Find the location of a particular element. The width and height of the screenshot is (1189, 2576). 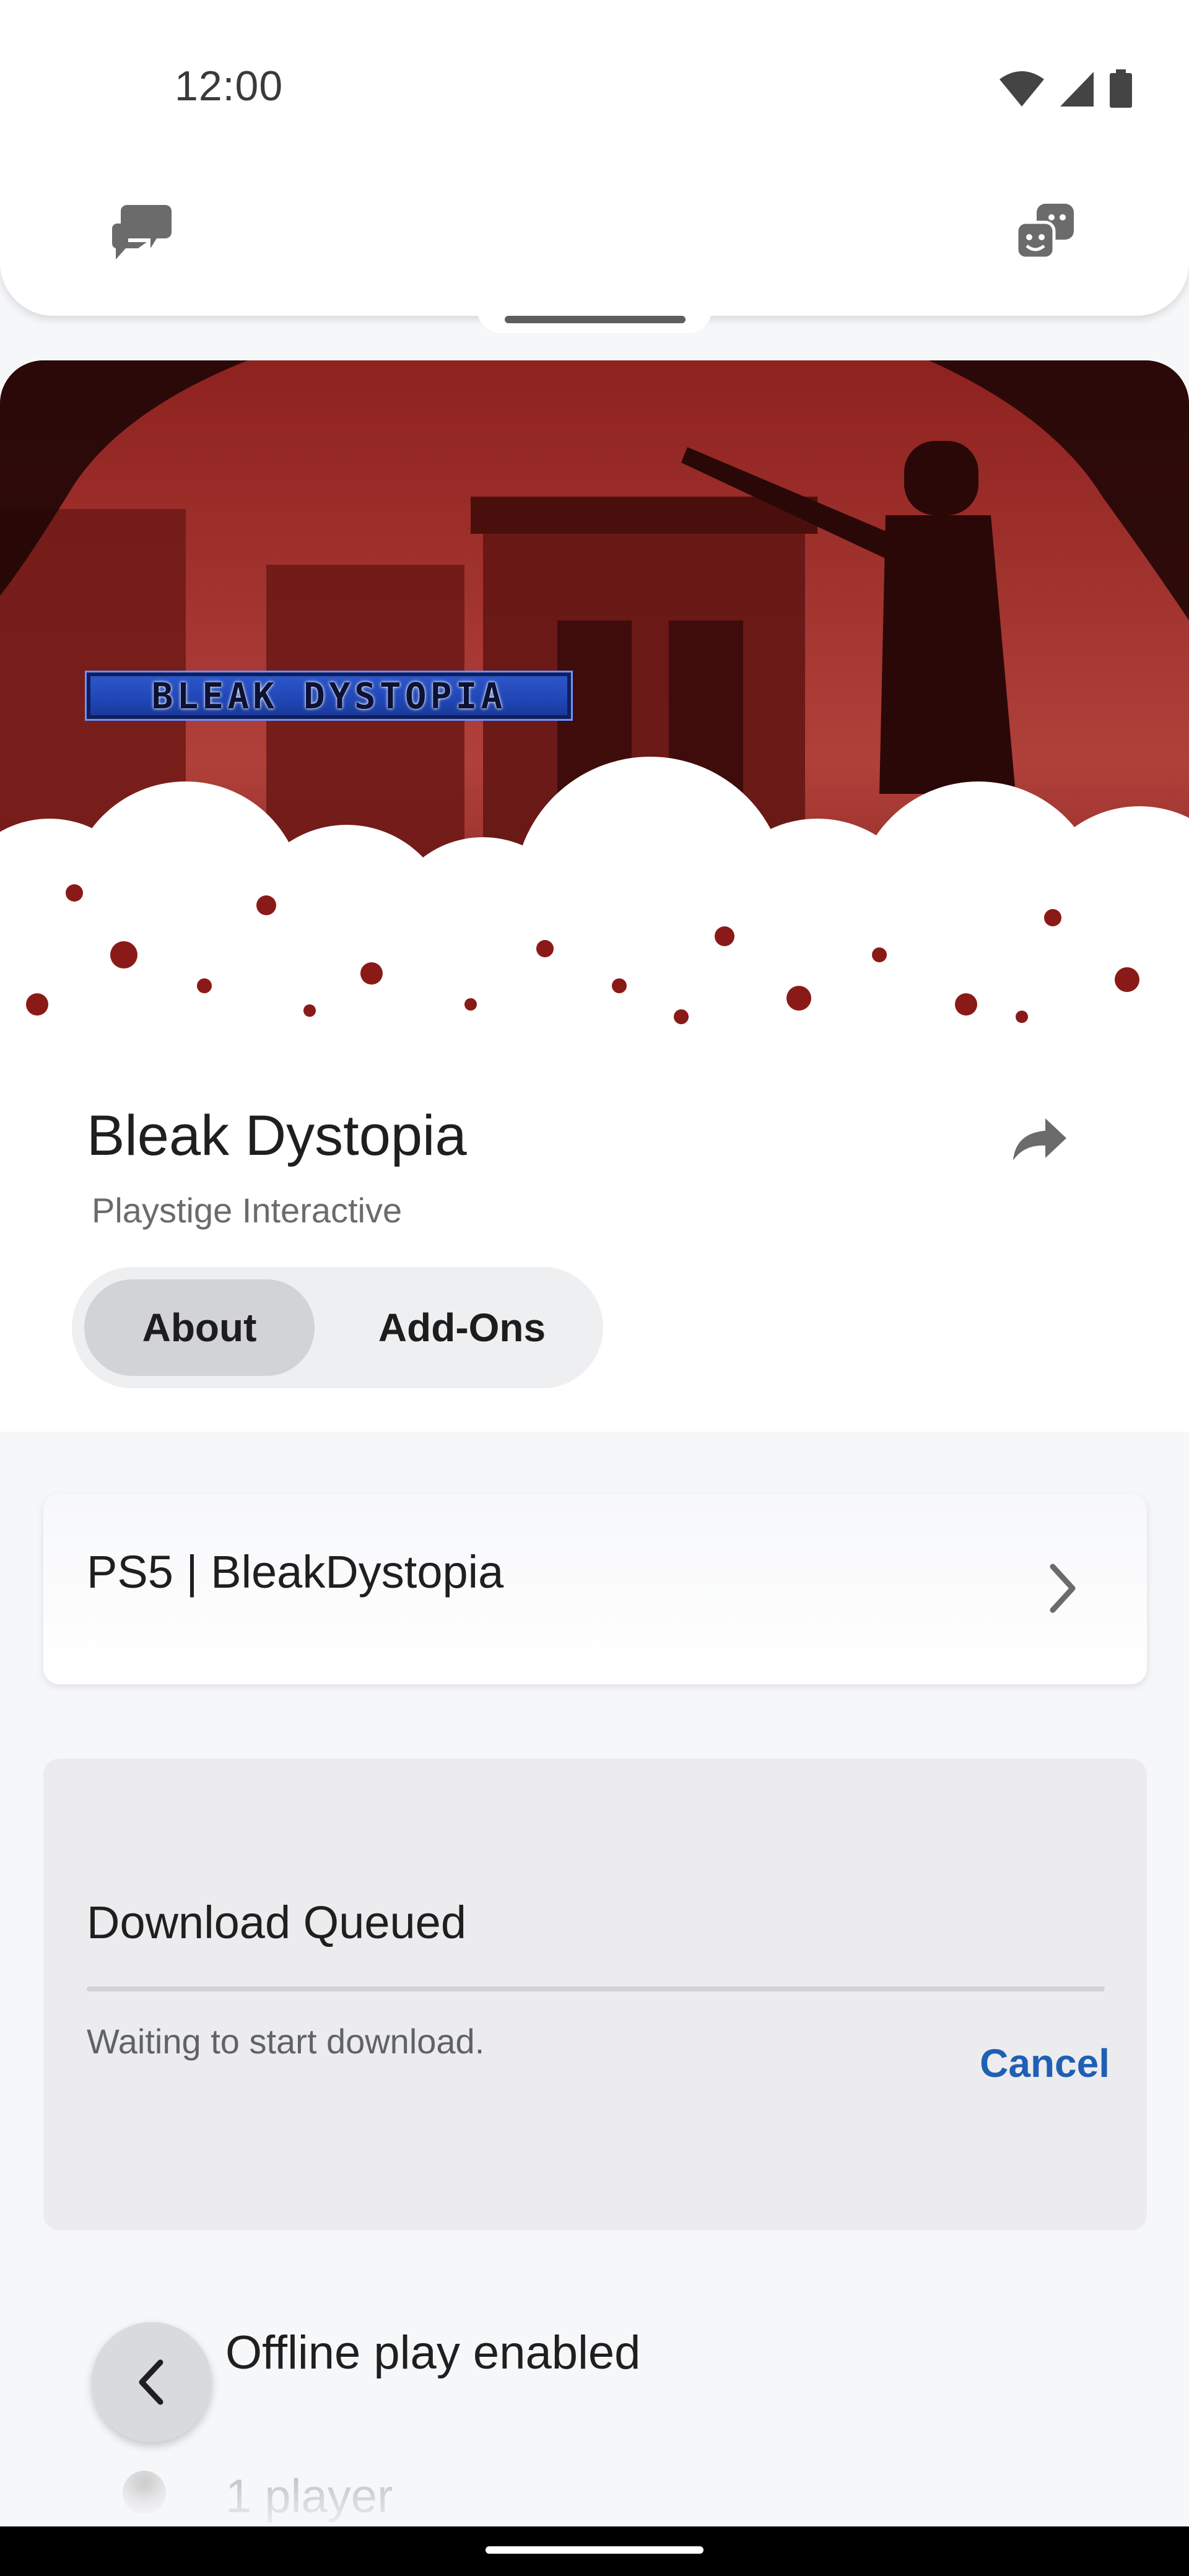

status-icons is located at coordinates (1065, 89).